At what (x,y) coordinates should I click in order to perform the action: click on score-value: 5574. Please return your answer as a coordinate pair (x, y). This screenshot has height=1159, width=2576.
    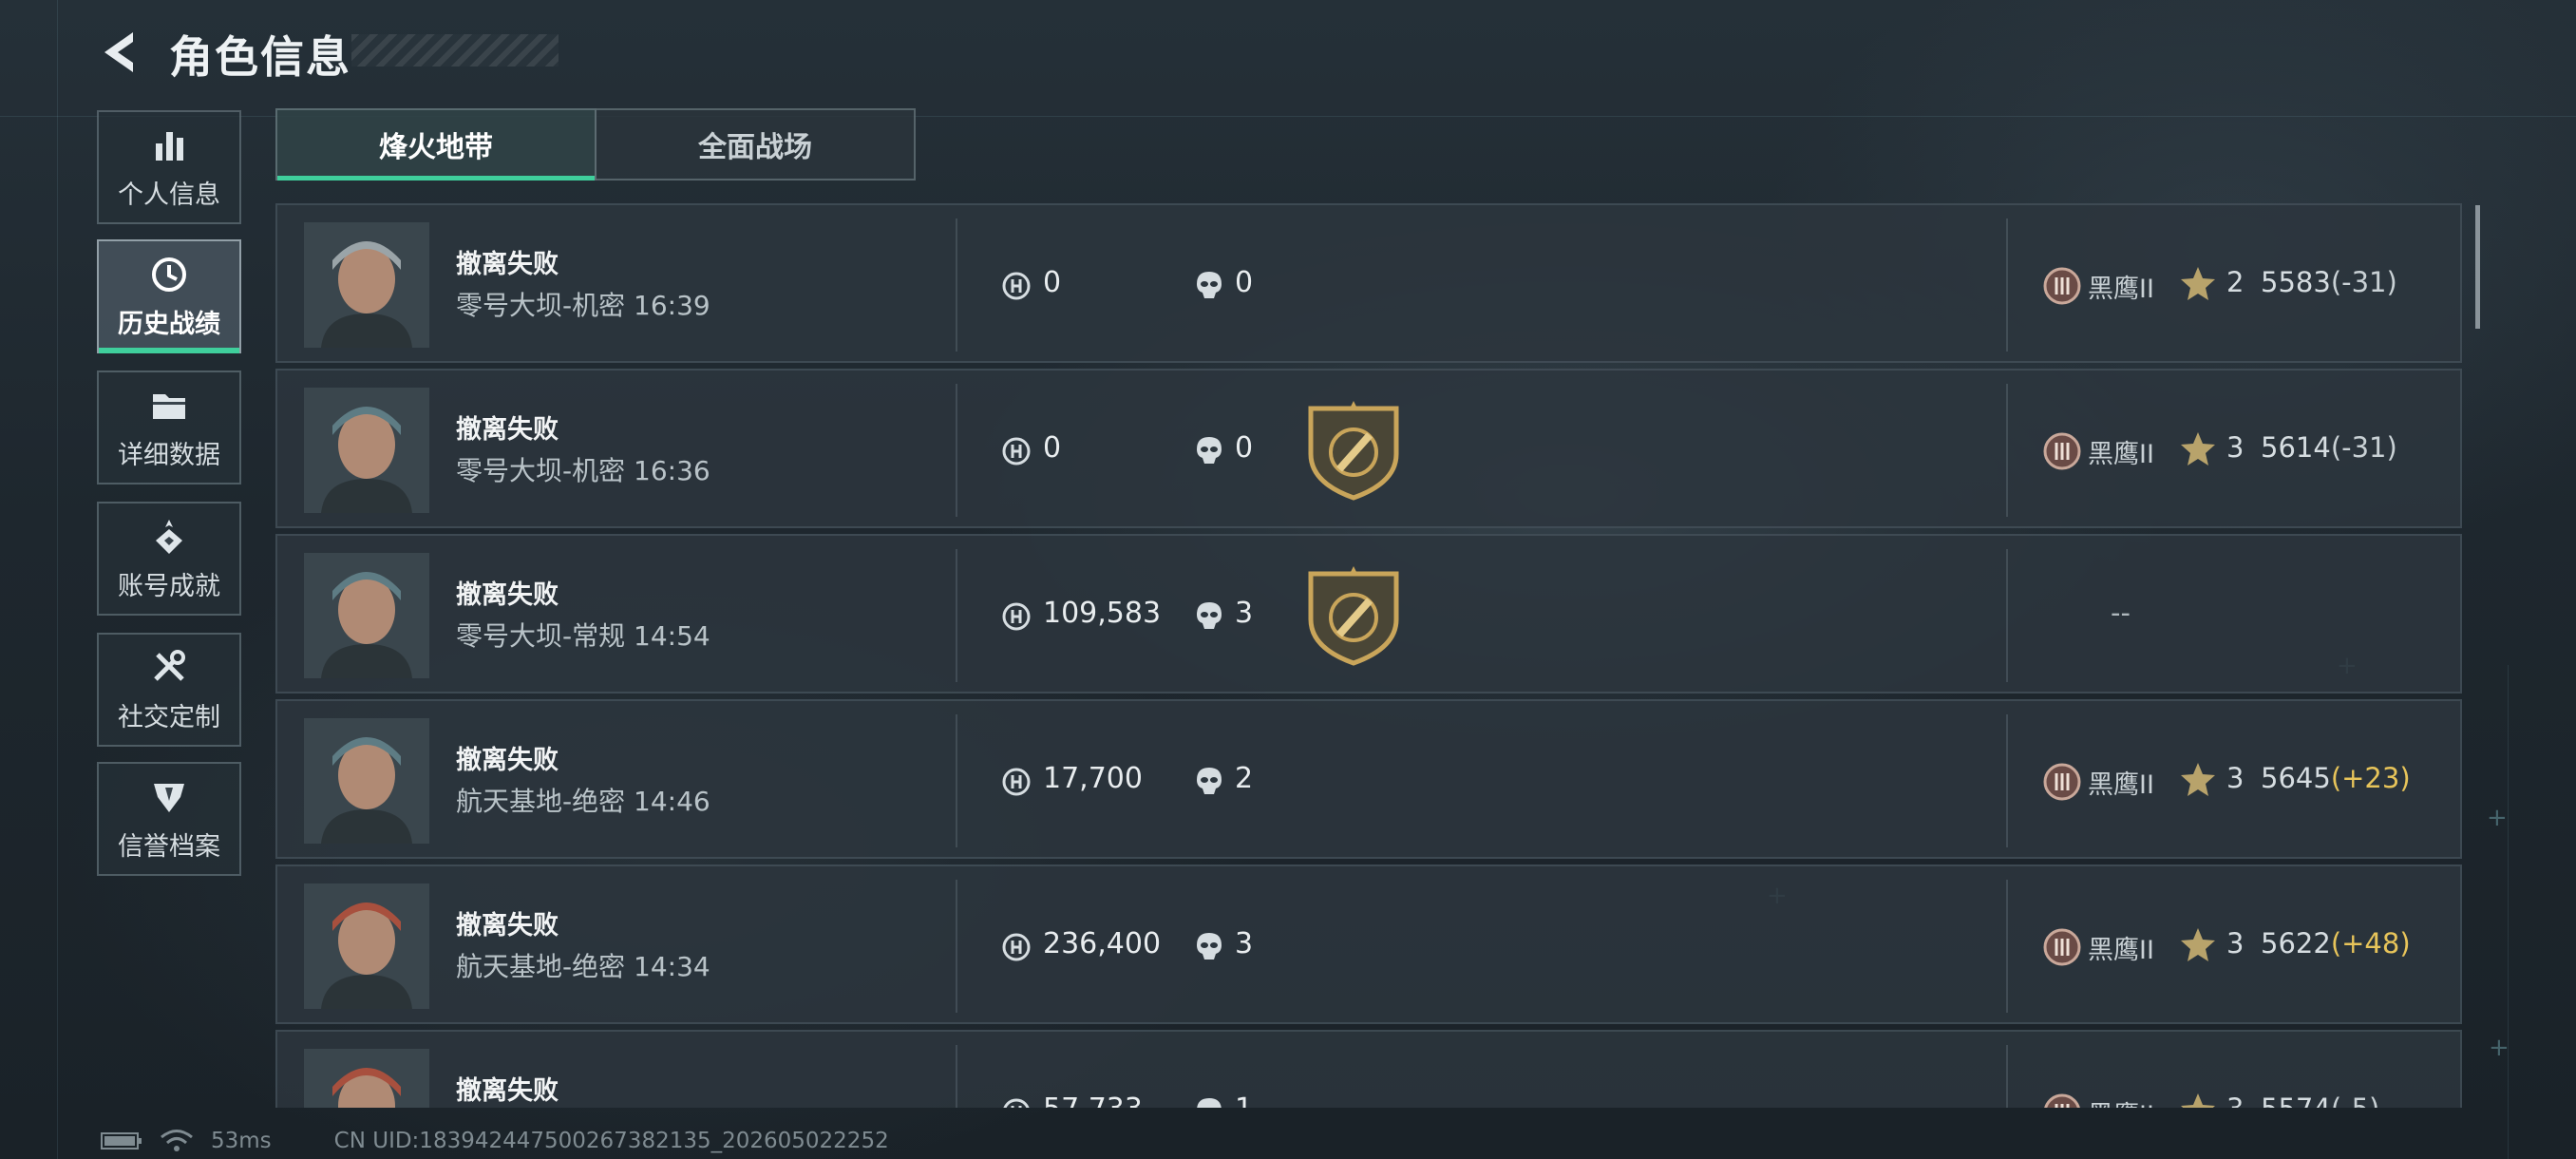
    Looking at the image, I should click on (2296, 1100).